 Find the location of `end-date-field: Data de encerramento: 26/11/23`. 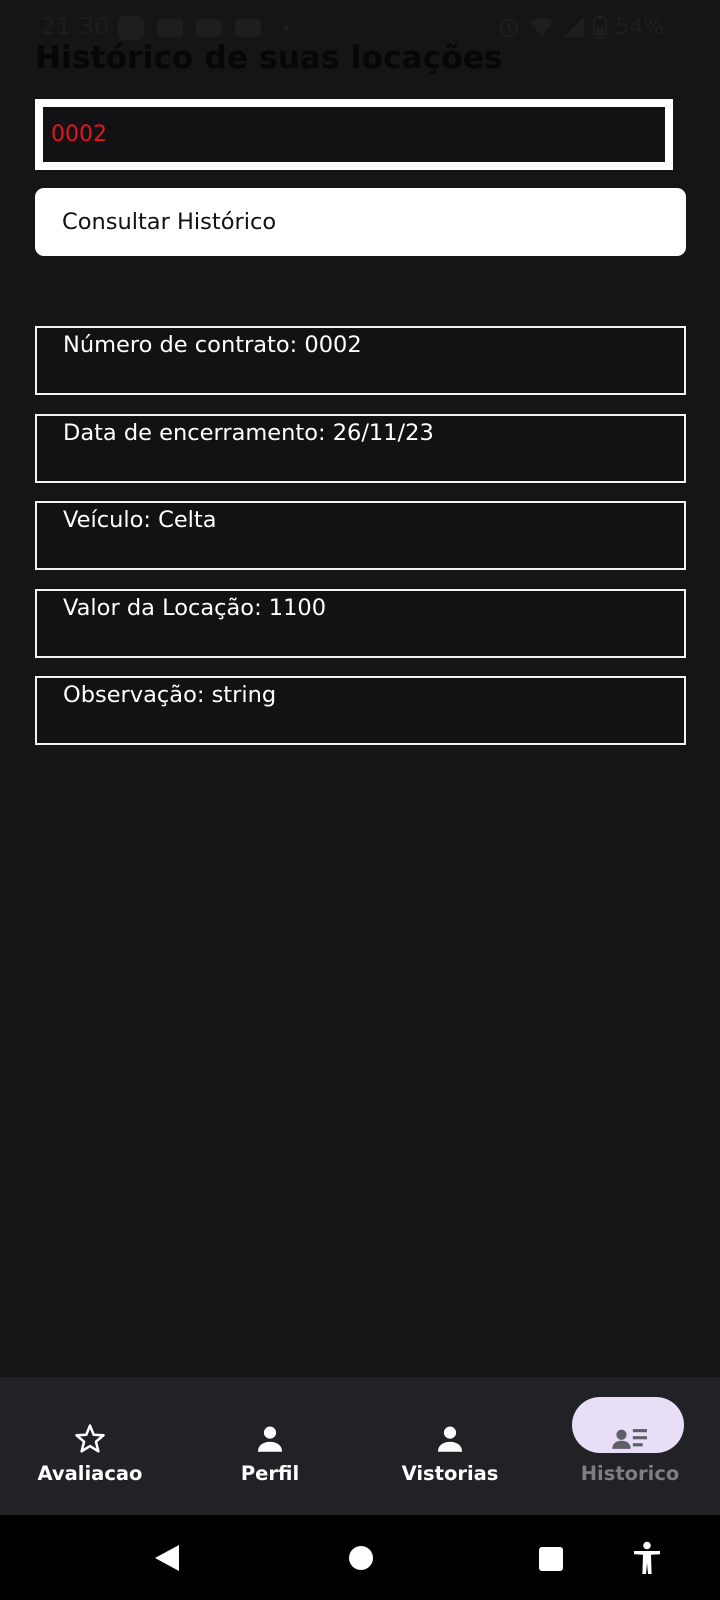

end-date-field: Data de encerramento: 26/11/23 is located at coordinates (360, 448).